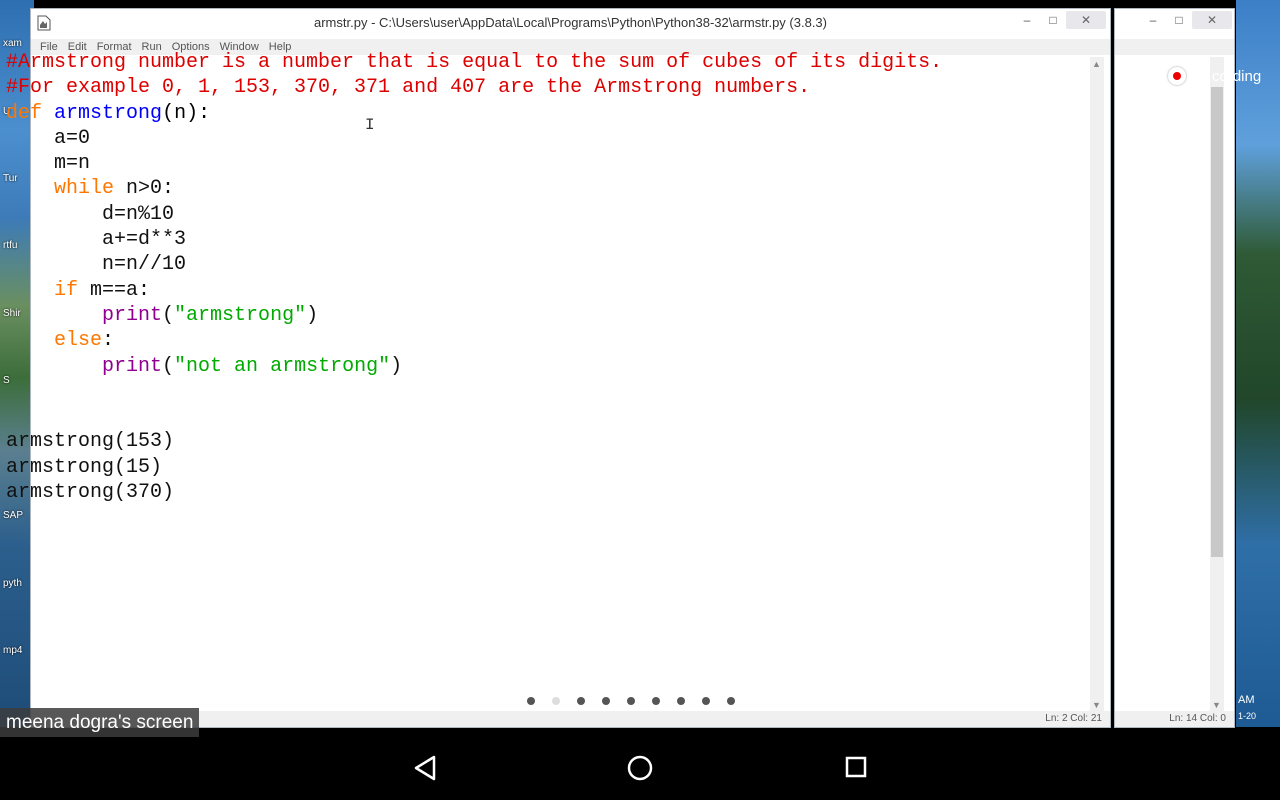  What do you see at coordinates (12, 650) in the screenshot?
I see `desktop-icon-label: mp4` at bounding box center [12, 650].